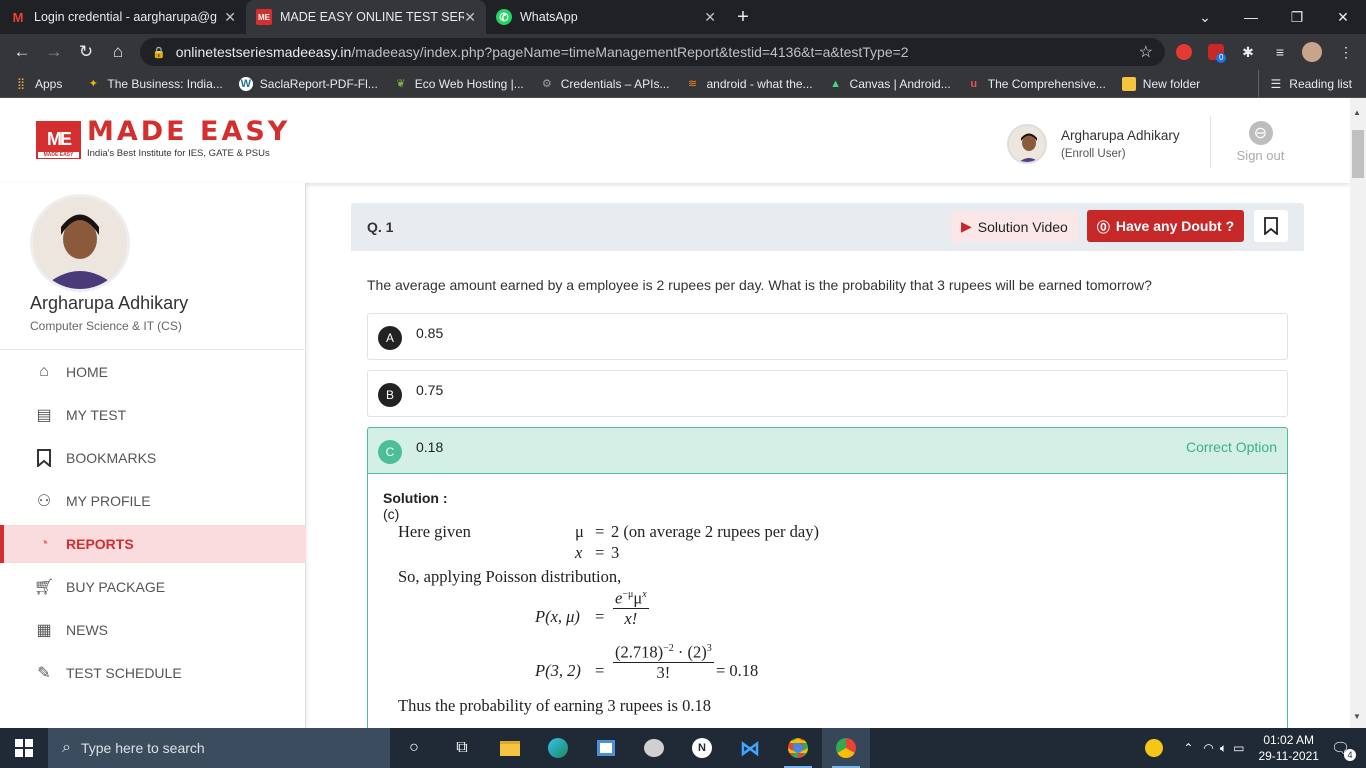 The image size is (1366, 768). I want to click on sol-given: Here given, so click(434, 531).